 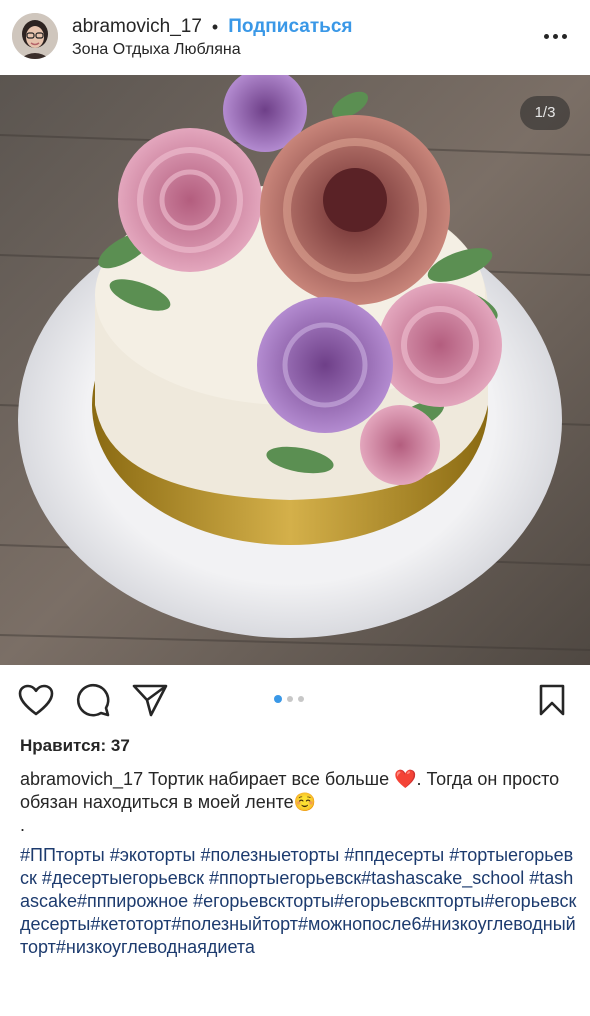 What do you see at coordinates (290, 27) in the screenshot?
I see `follow-button: Подписаться` at bounding box center [290, 27].